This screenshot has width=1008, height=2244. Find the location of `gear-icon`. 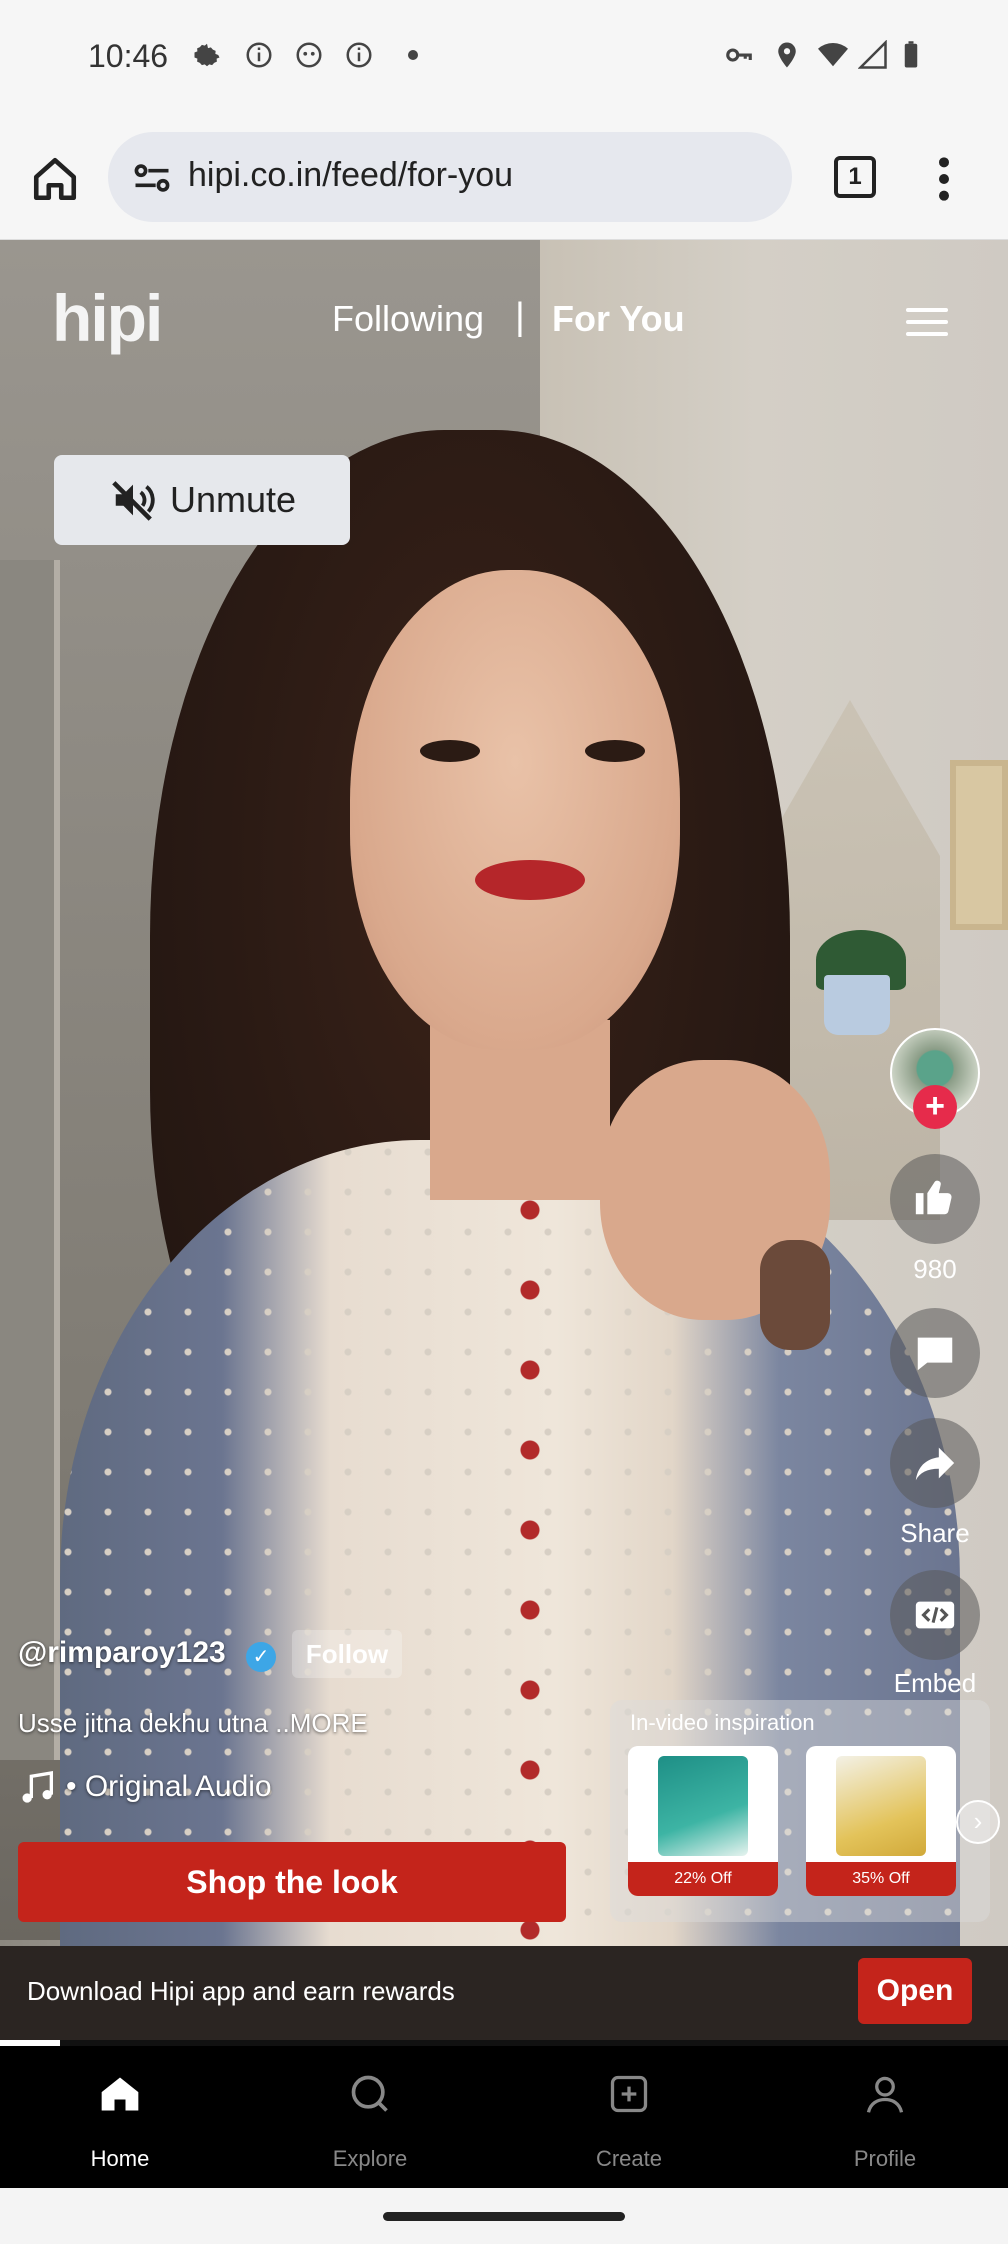

gear-icon is located at coordinates (207, 55).